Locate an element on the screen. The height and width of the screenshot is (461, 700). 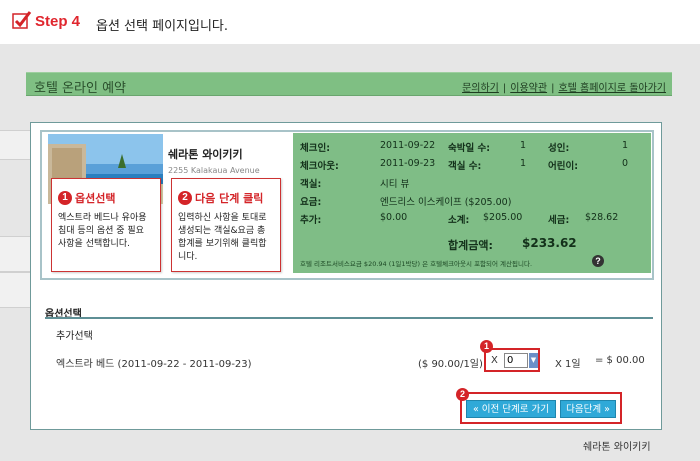
callout-body: 엑스트라 베드나 유아용 침대 등의 옵션 중 필요 사항을 선택합니다. is located at coordinates (102, 231).